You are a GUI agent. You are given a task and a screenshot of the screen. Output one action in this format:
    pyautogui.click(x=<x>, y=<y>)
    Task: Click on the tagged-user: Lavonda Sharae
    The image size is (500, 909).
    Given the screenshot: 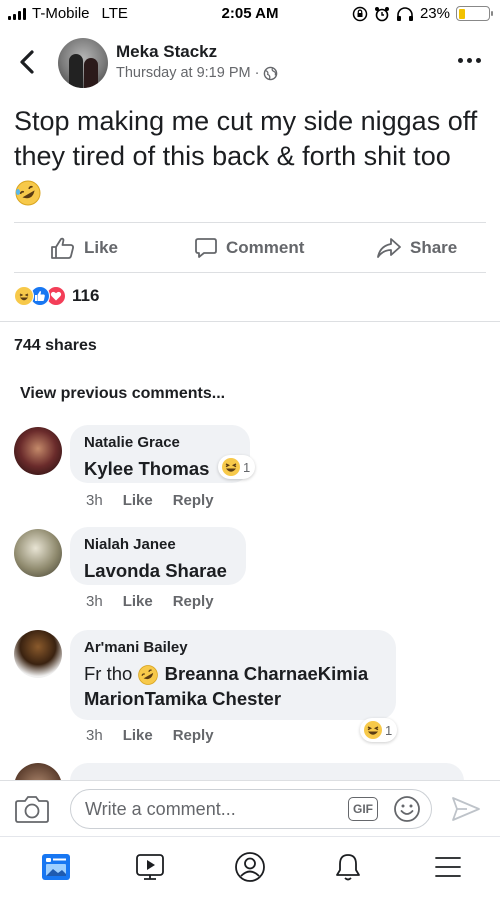 What is the action you would take?
    pyautogui.click(x=155, y=570)
    